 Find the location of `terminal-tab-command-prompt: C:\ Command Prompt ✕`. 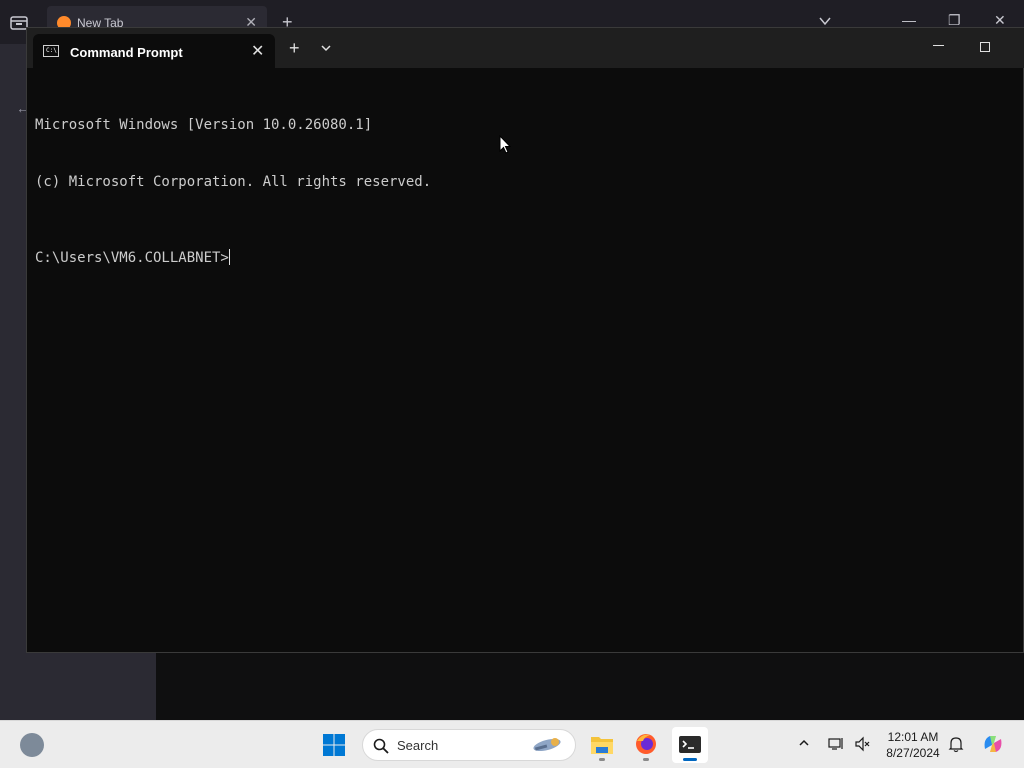

terminal-tab-command-prompt: C:\ Command Prompt ✕ is located at coordinates (154, 51).